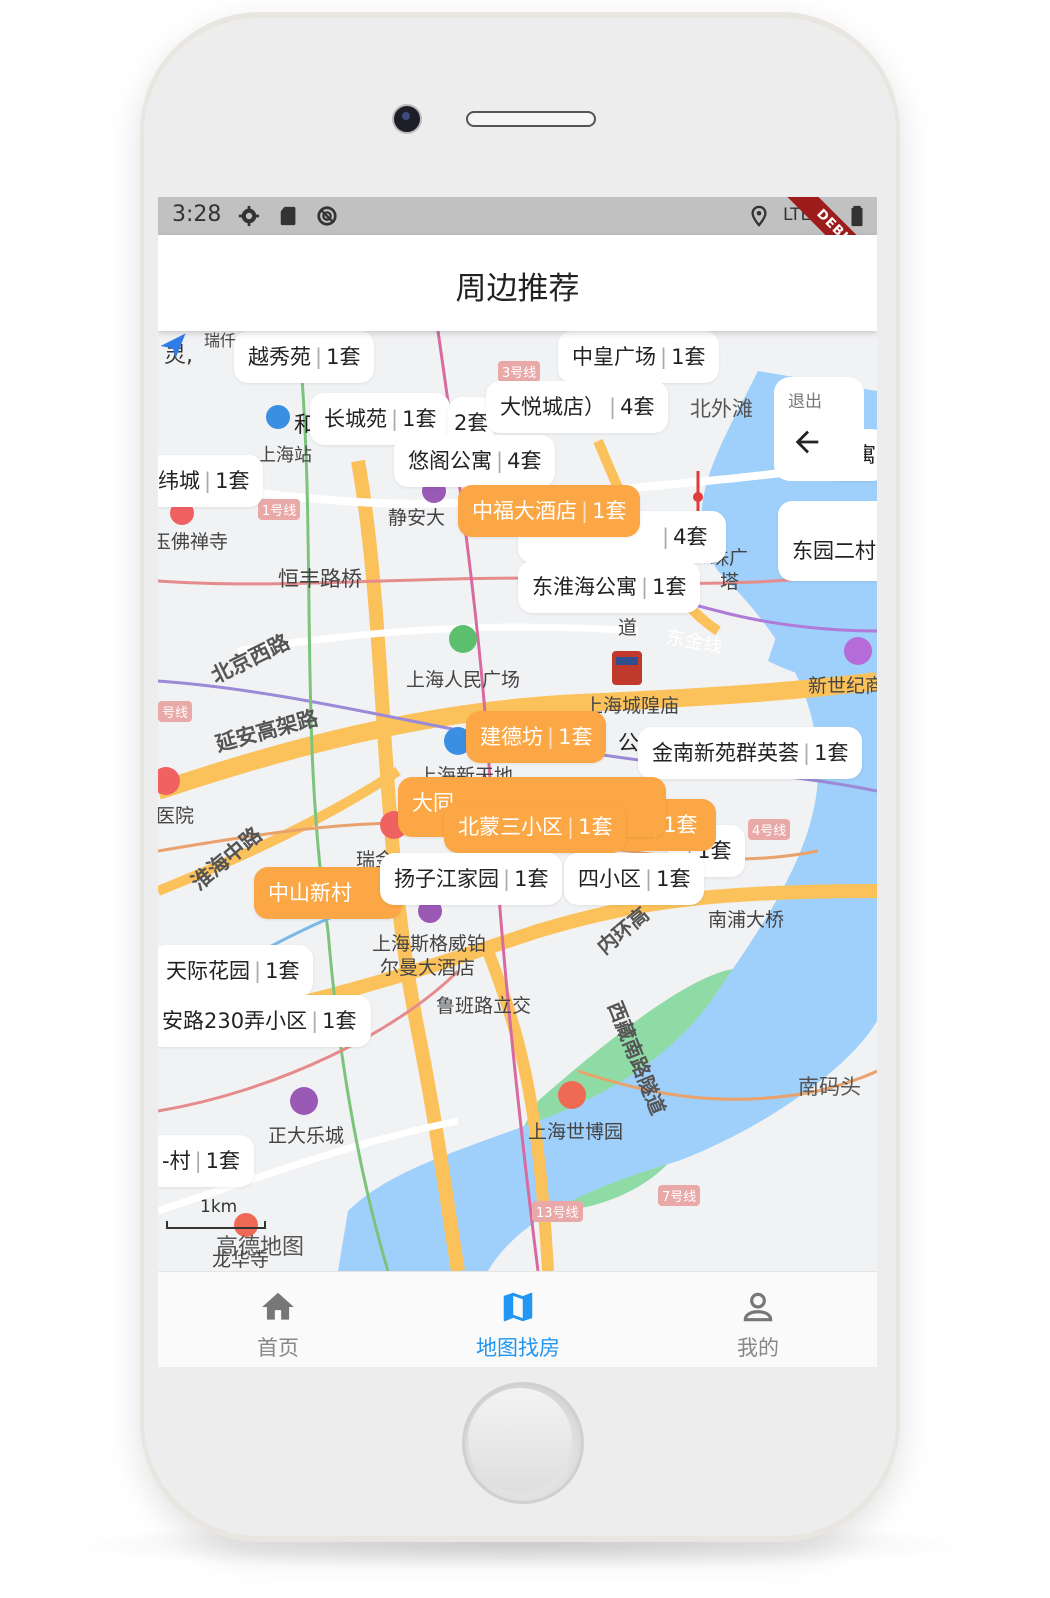  What do you see at coordinates (557, 1211) in the screenshot?
I see `metro-line-tag: 13号线` at bounding box center [557, 1211].